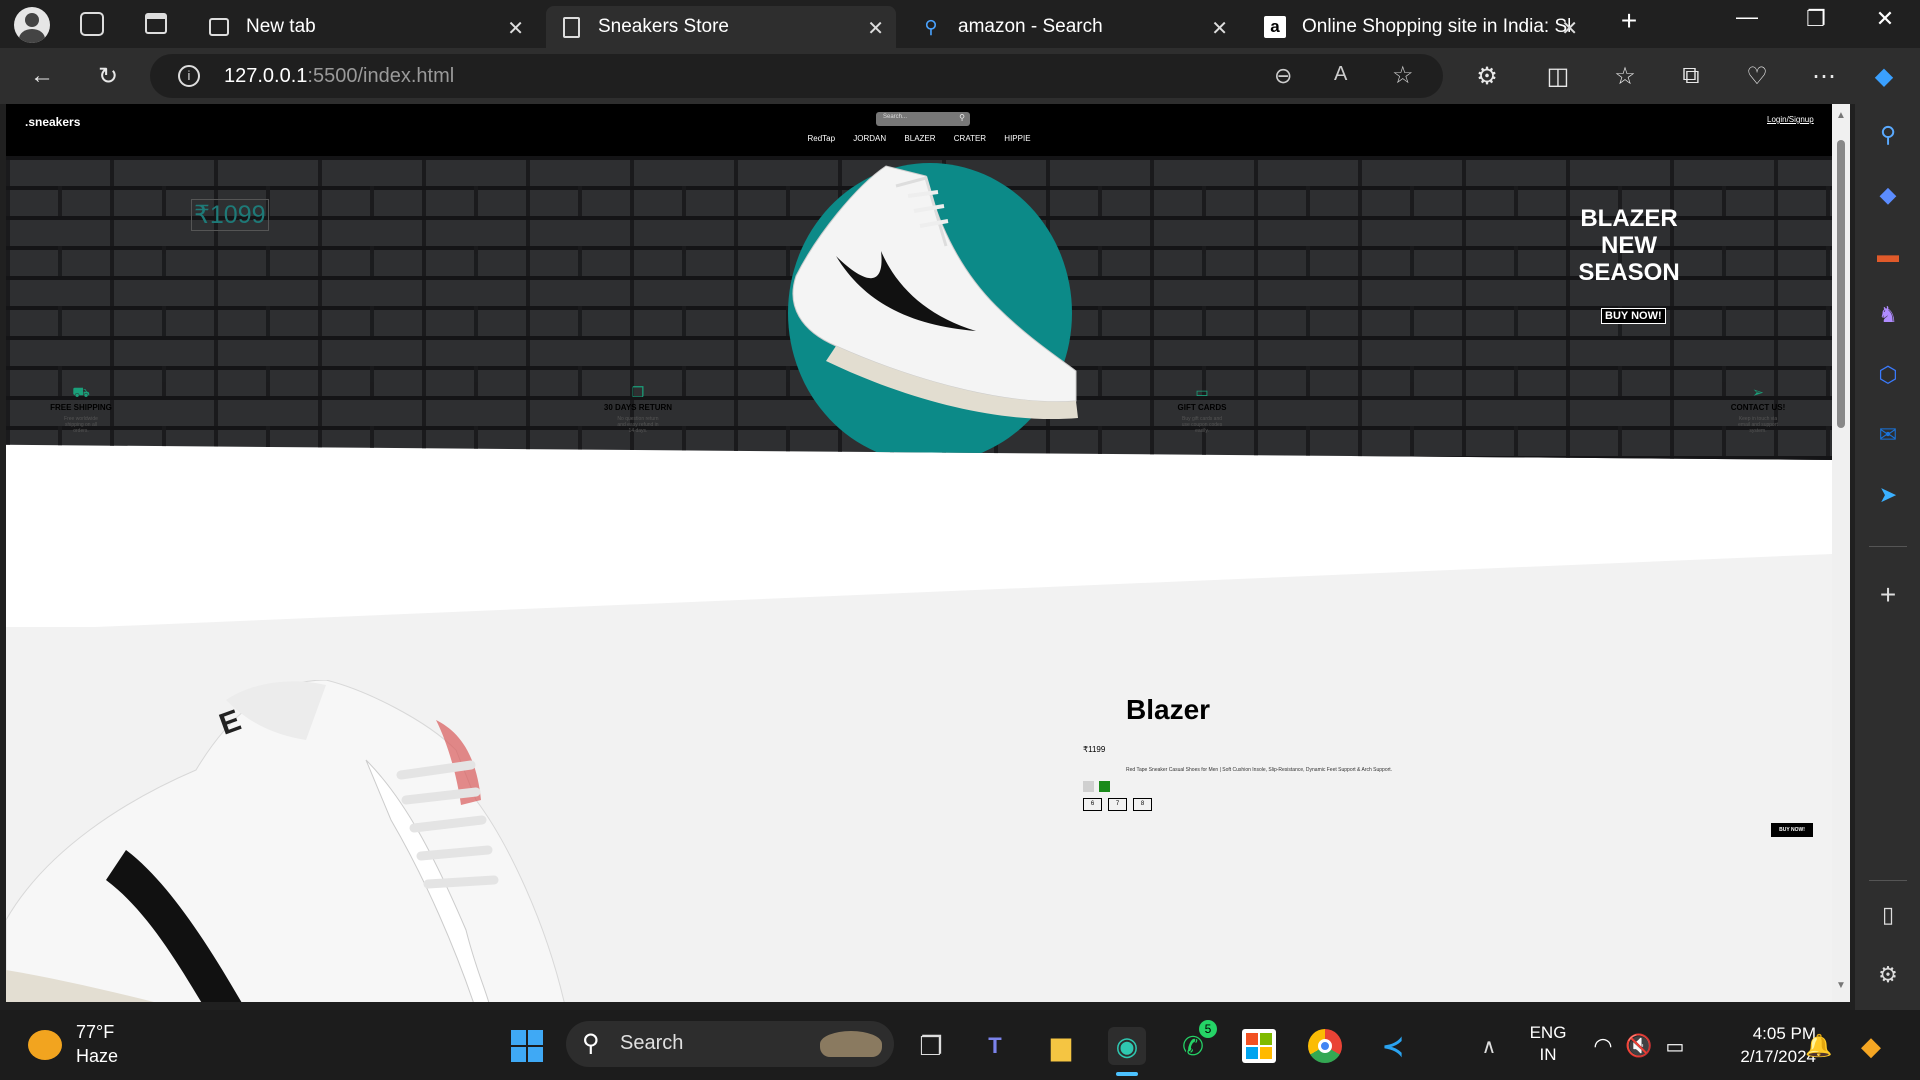 Image resolution: width=1920 pixels, height=1080 pixels. Describe the element at coordinates (1104, 786) in the screenshot. I see `color-swatch-green` at that location.